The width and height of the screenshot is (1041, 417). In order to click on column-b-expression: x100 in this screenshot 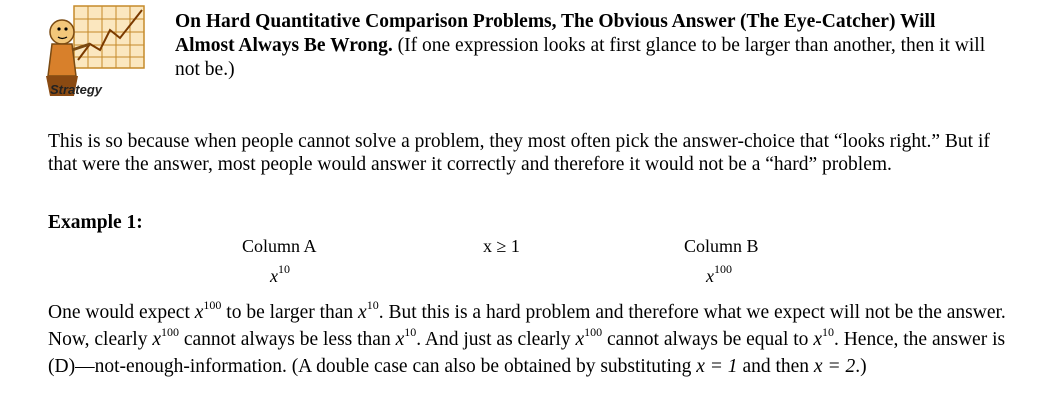, I will do `click(719, 274)`.